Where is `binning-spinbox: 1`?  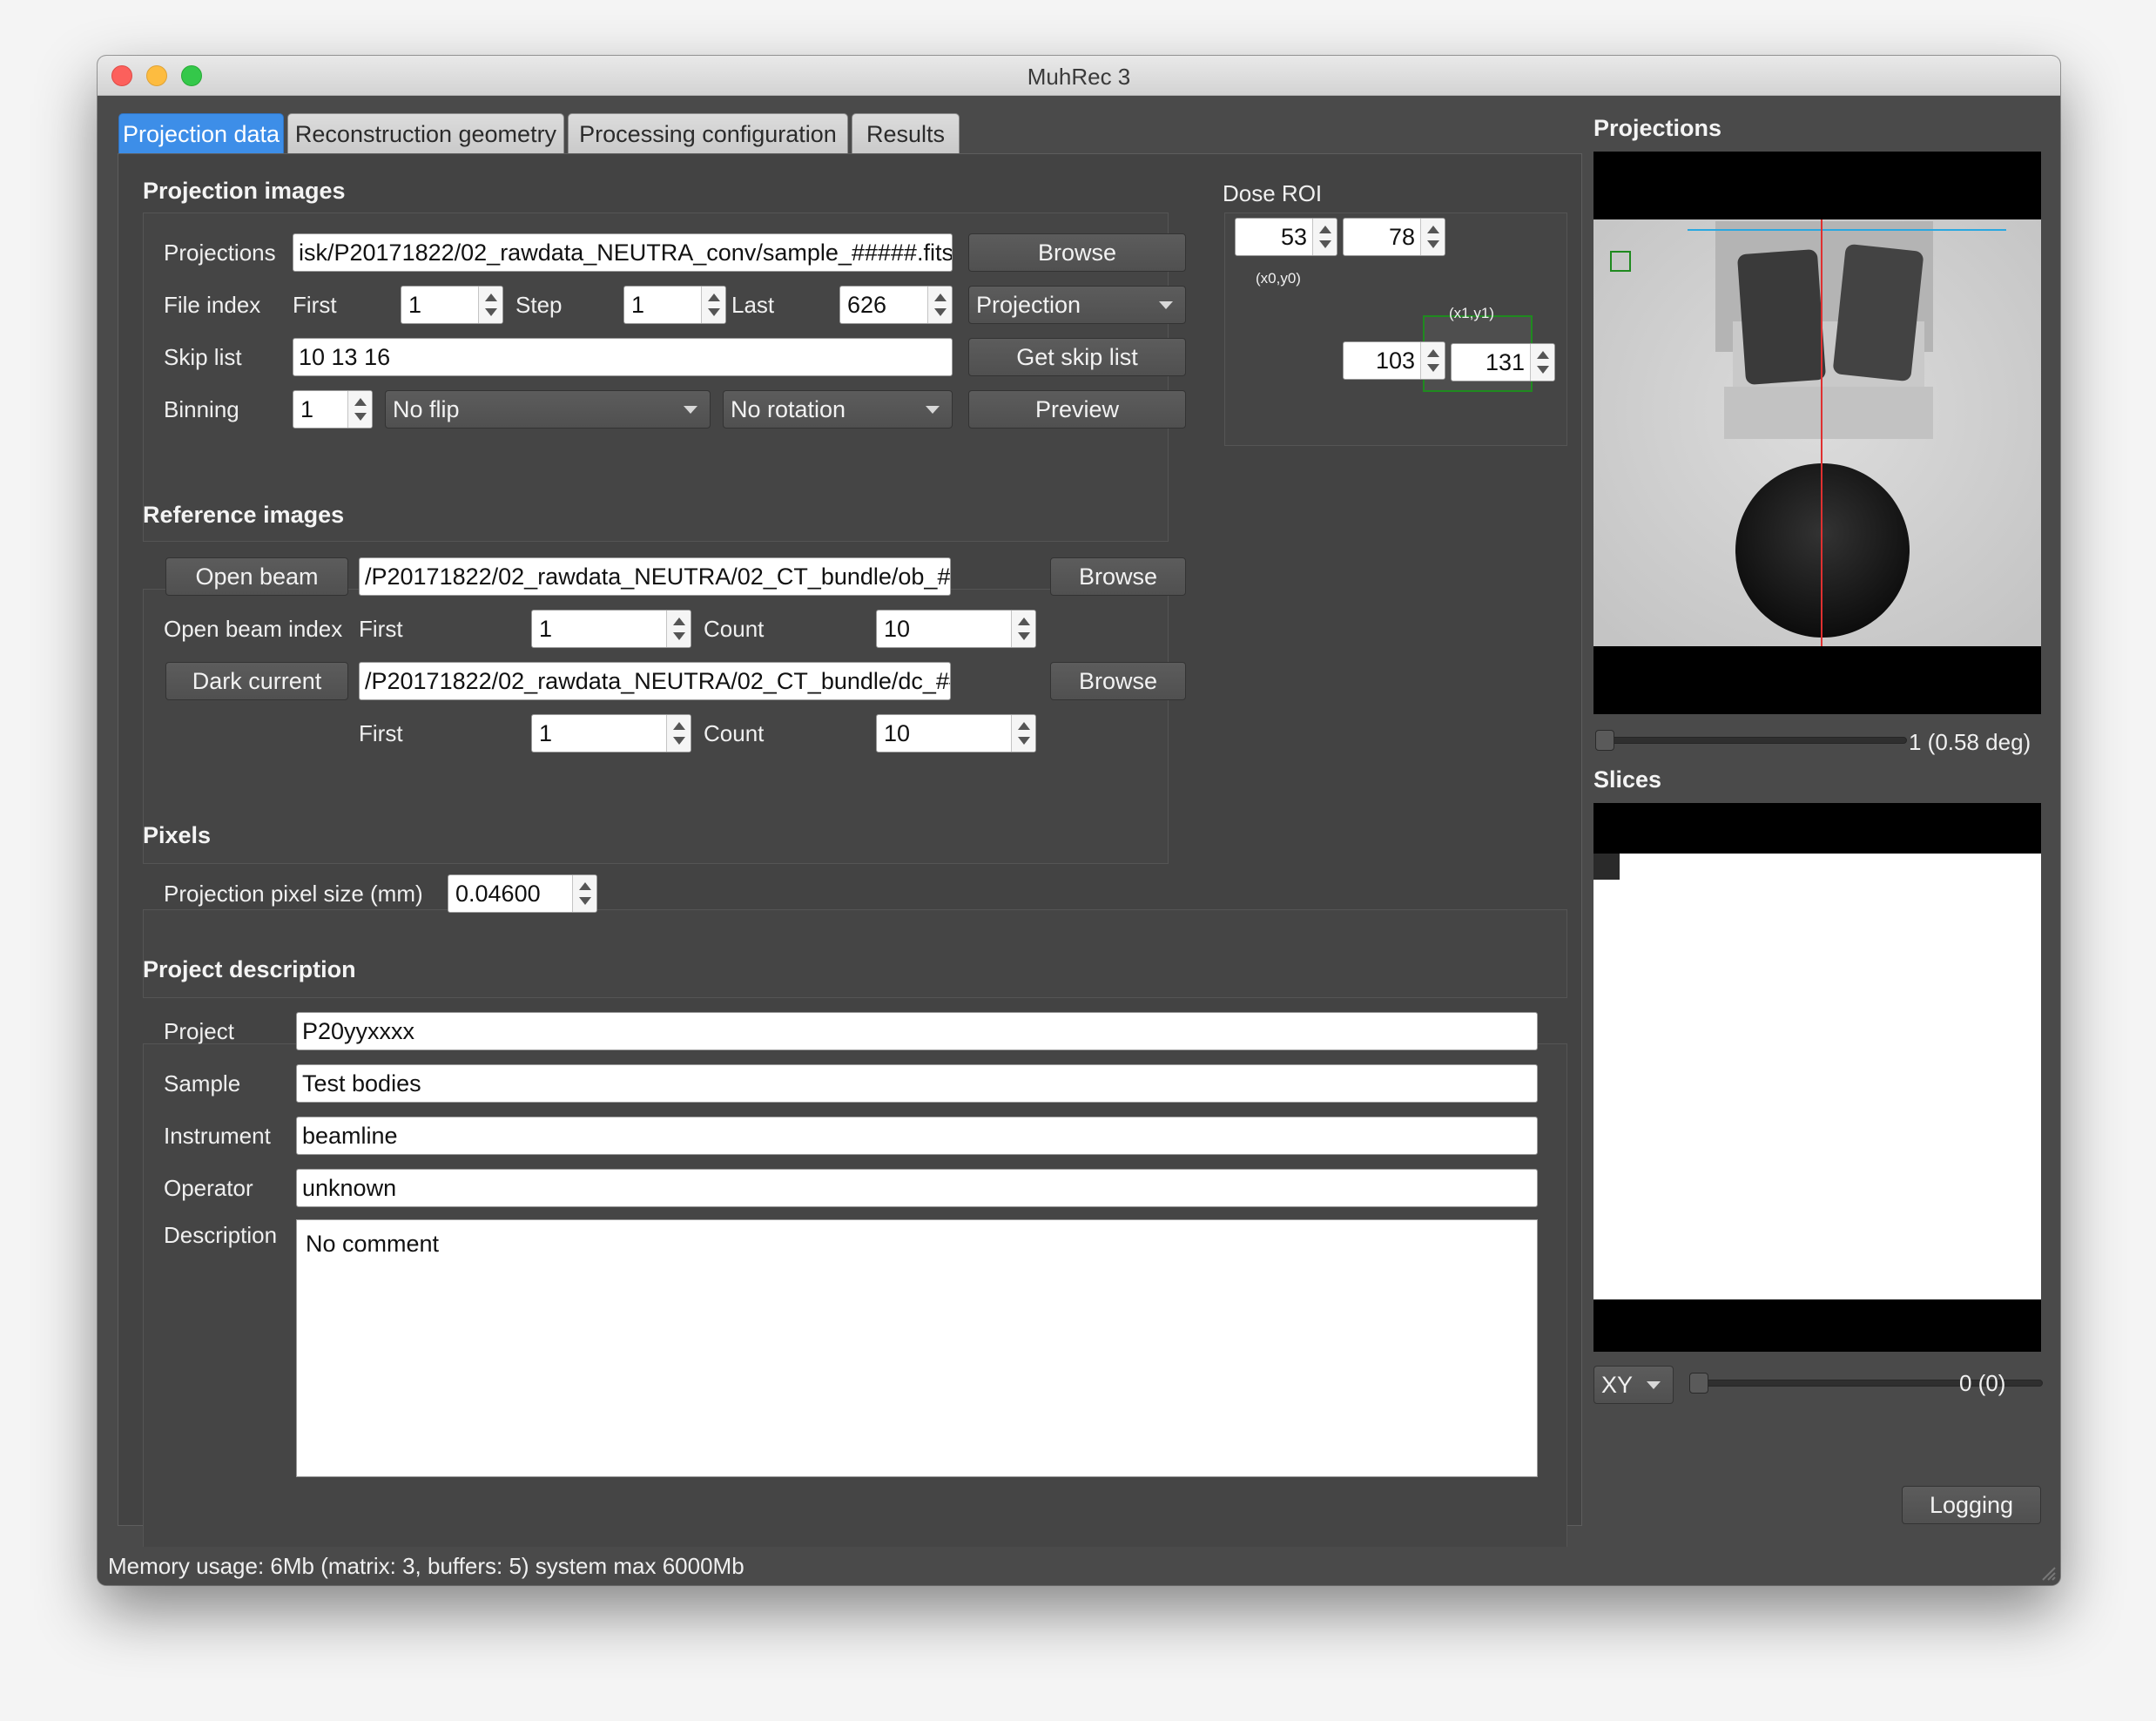 binning-spinbox: 1 is located at coordinates (333, 409).